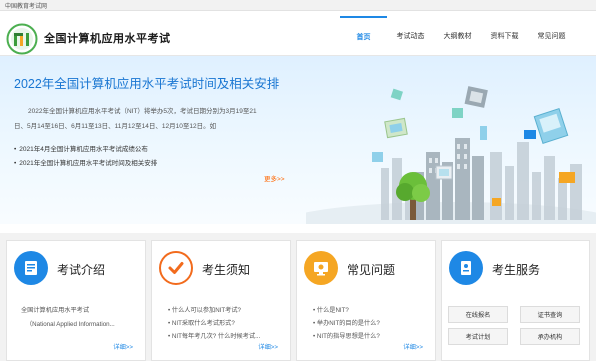 The image size is (596, 361). Describe the element at coordinates (274, 178) in the screenshot. I see `banner-more-link: 更多>>` at that location.